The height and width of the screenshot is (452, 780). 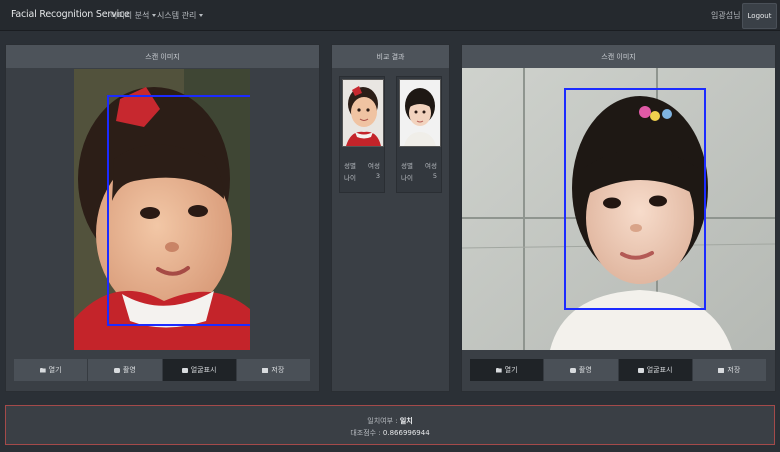 I want to click on menu-image-analysis: 이미지 분석, so click(x=133, y=15).